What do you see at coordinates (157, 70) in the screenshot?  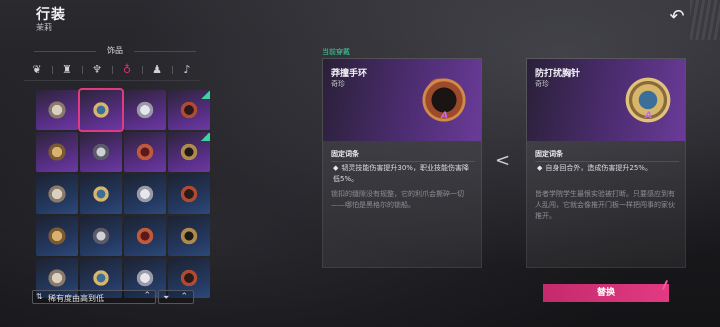 I see `bell-icon: ♟` at bounding box center [157, 70].